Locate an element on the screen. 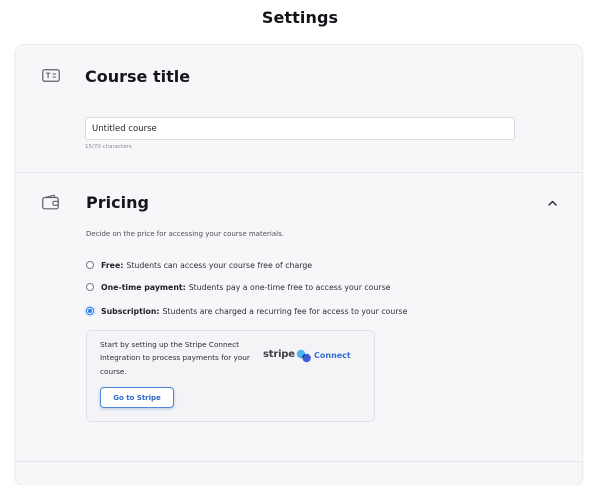 The height and width of the screenshot is (485, 604). radio-subscription is located at coordinates (90, 311).